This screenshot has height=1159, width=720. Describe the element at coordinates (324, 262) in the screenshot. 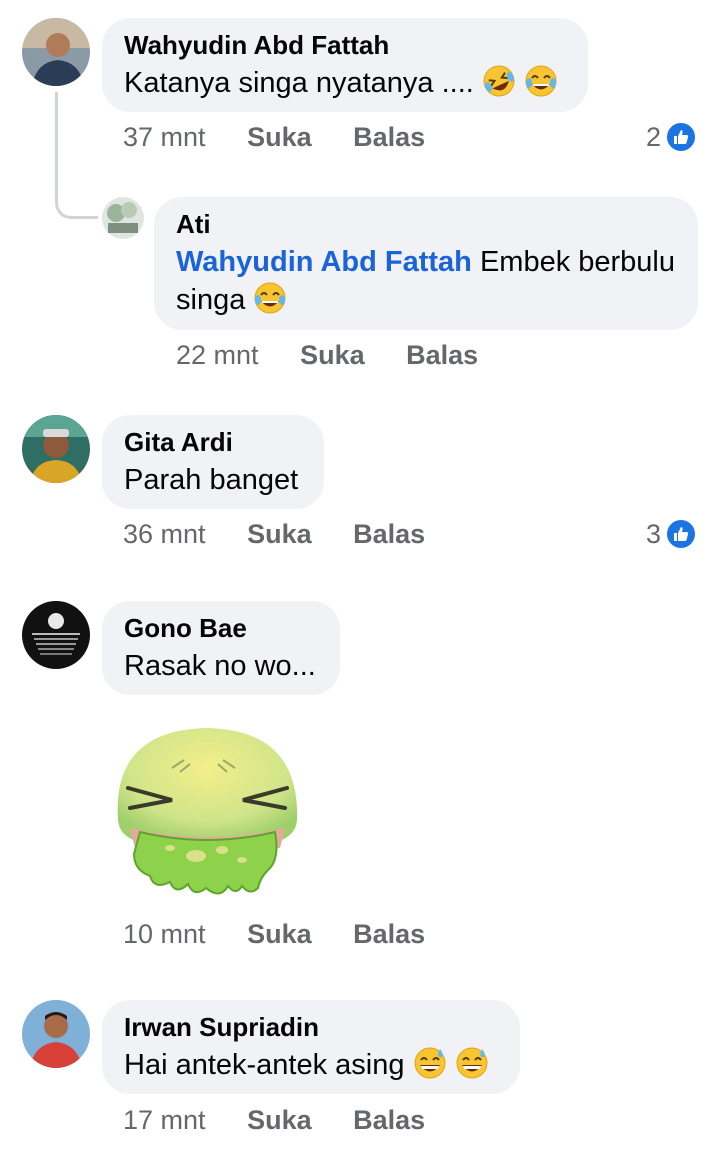

I see `mention-link: Wahyudin Abd Fattah` at that location.